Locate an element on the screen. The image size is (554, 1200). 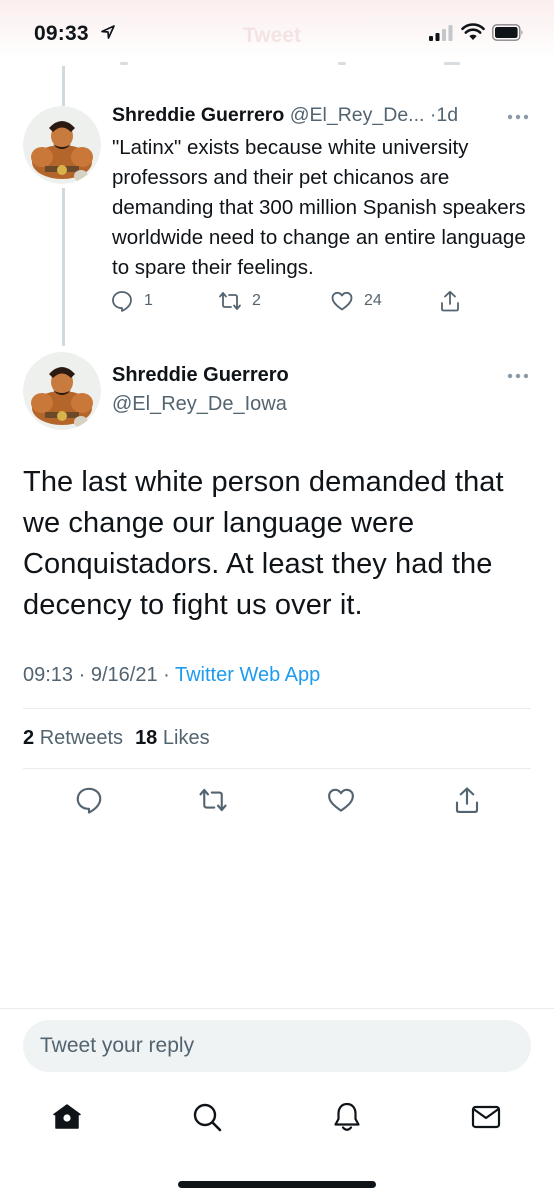
retweets-label: Retweets is located at coordinates (81, 738).